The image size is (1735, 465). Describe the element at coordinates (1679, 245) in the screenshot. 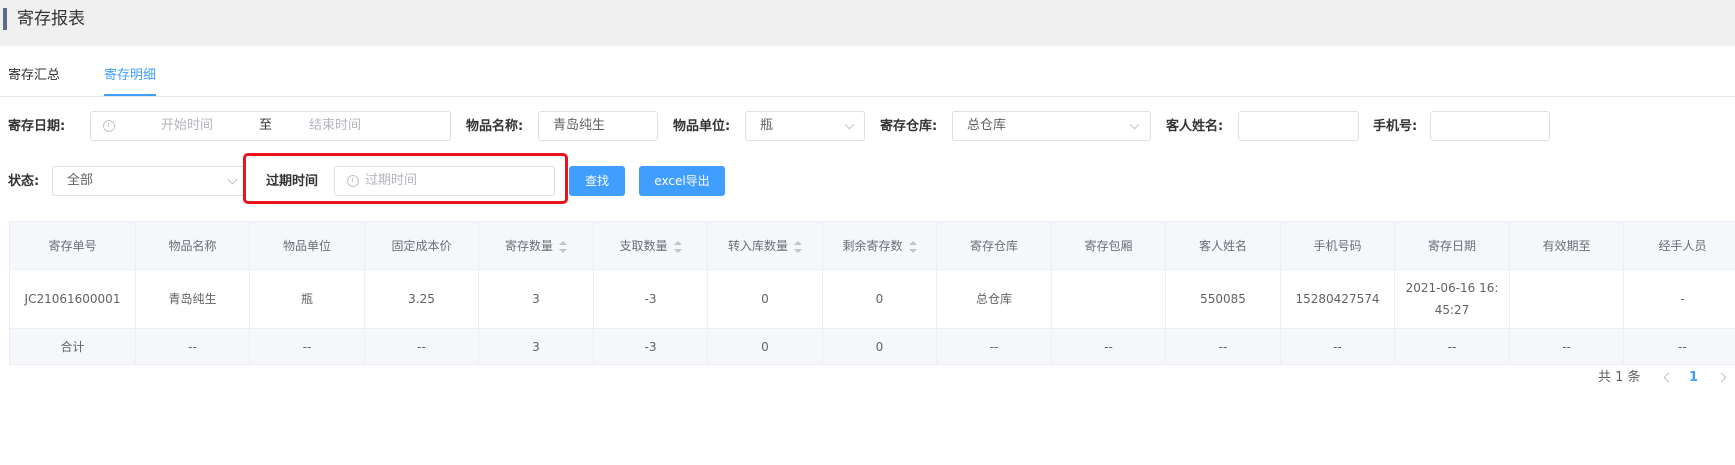

I see `column-header: 经手人员` at that location.